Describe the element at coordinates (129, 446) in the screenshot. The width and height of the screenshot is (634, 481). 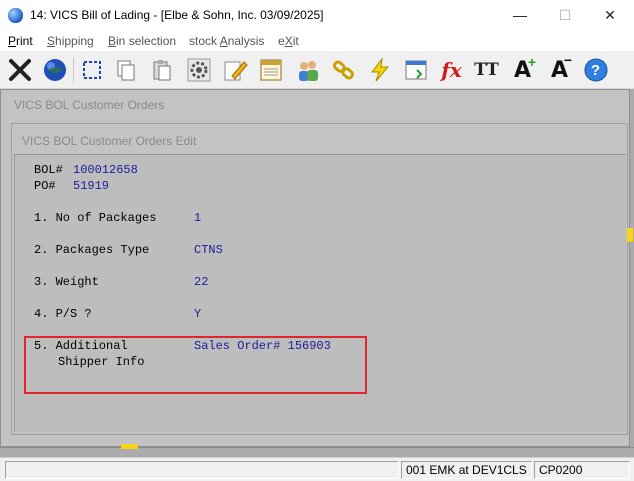
I see `underlying-marker` at that location.